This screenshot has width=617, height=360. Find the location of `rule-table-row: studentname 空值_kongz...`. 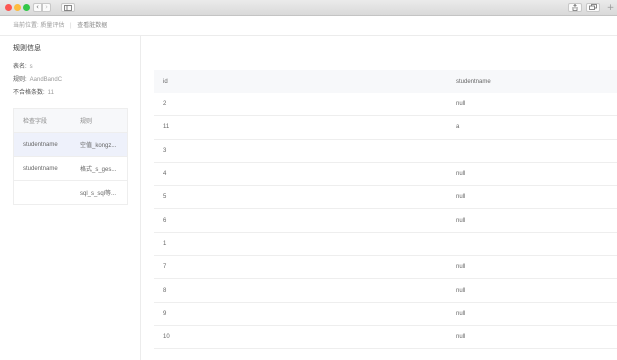

rule-table-row: studentname 空值_kongz... is located at coordinates (70, 144).